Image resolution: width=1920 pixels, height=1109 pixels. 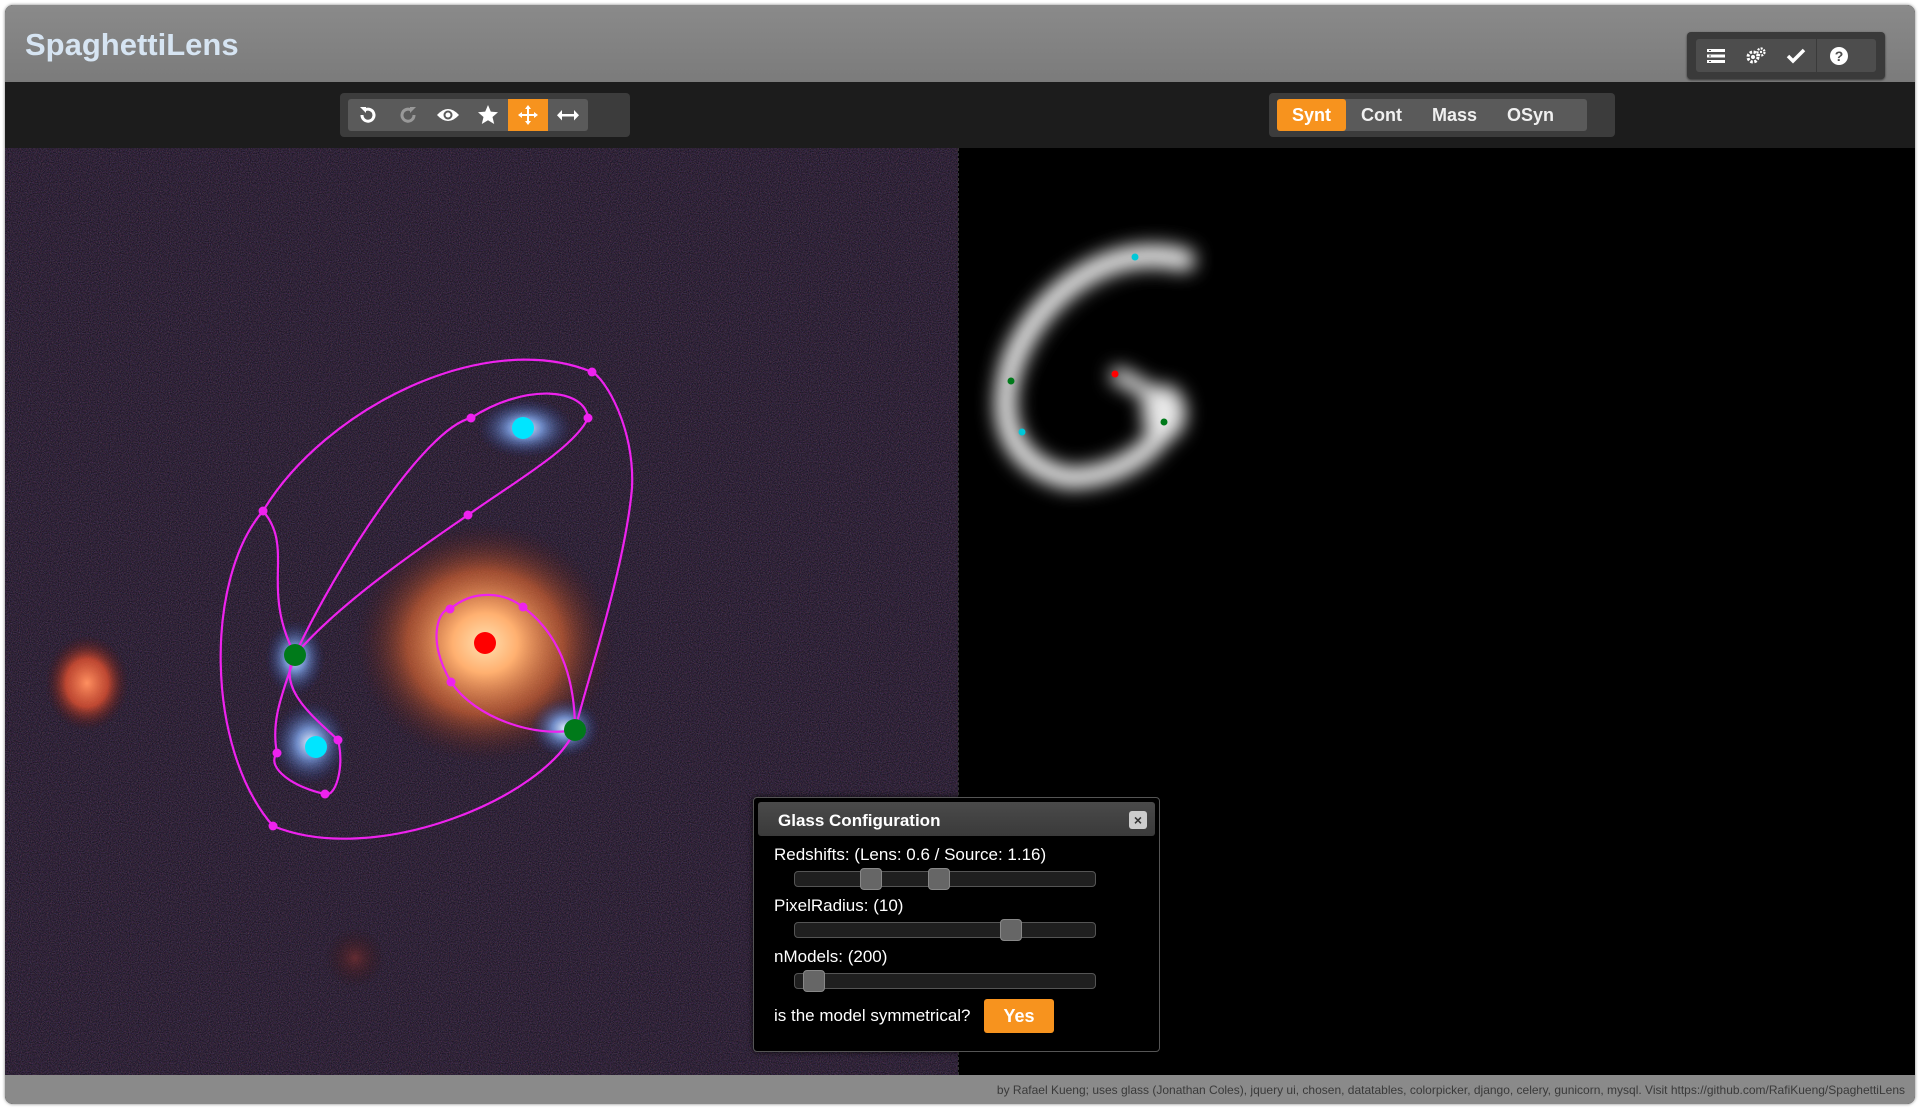 I want to click on toolbar: Synt Cont Mass OSyn, so click(x=960, y=115).